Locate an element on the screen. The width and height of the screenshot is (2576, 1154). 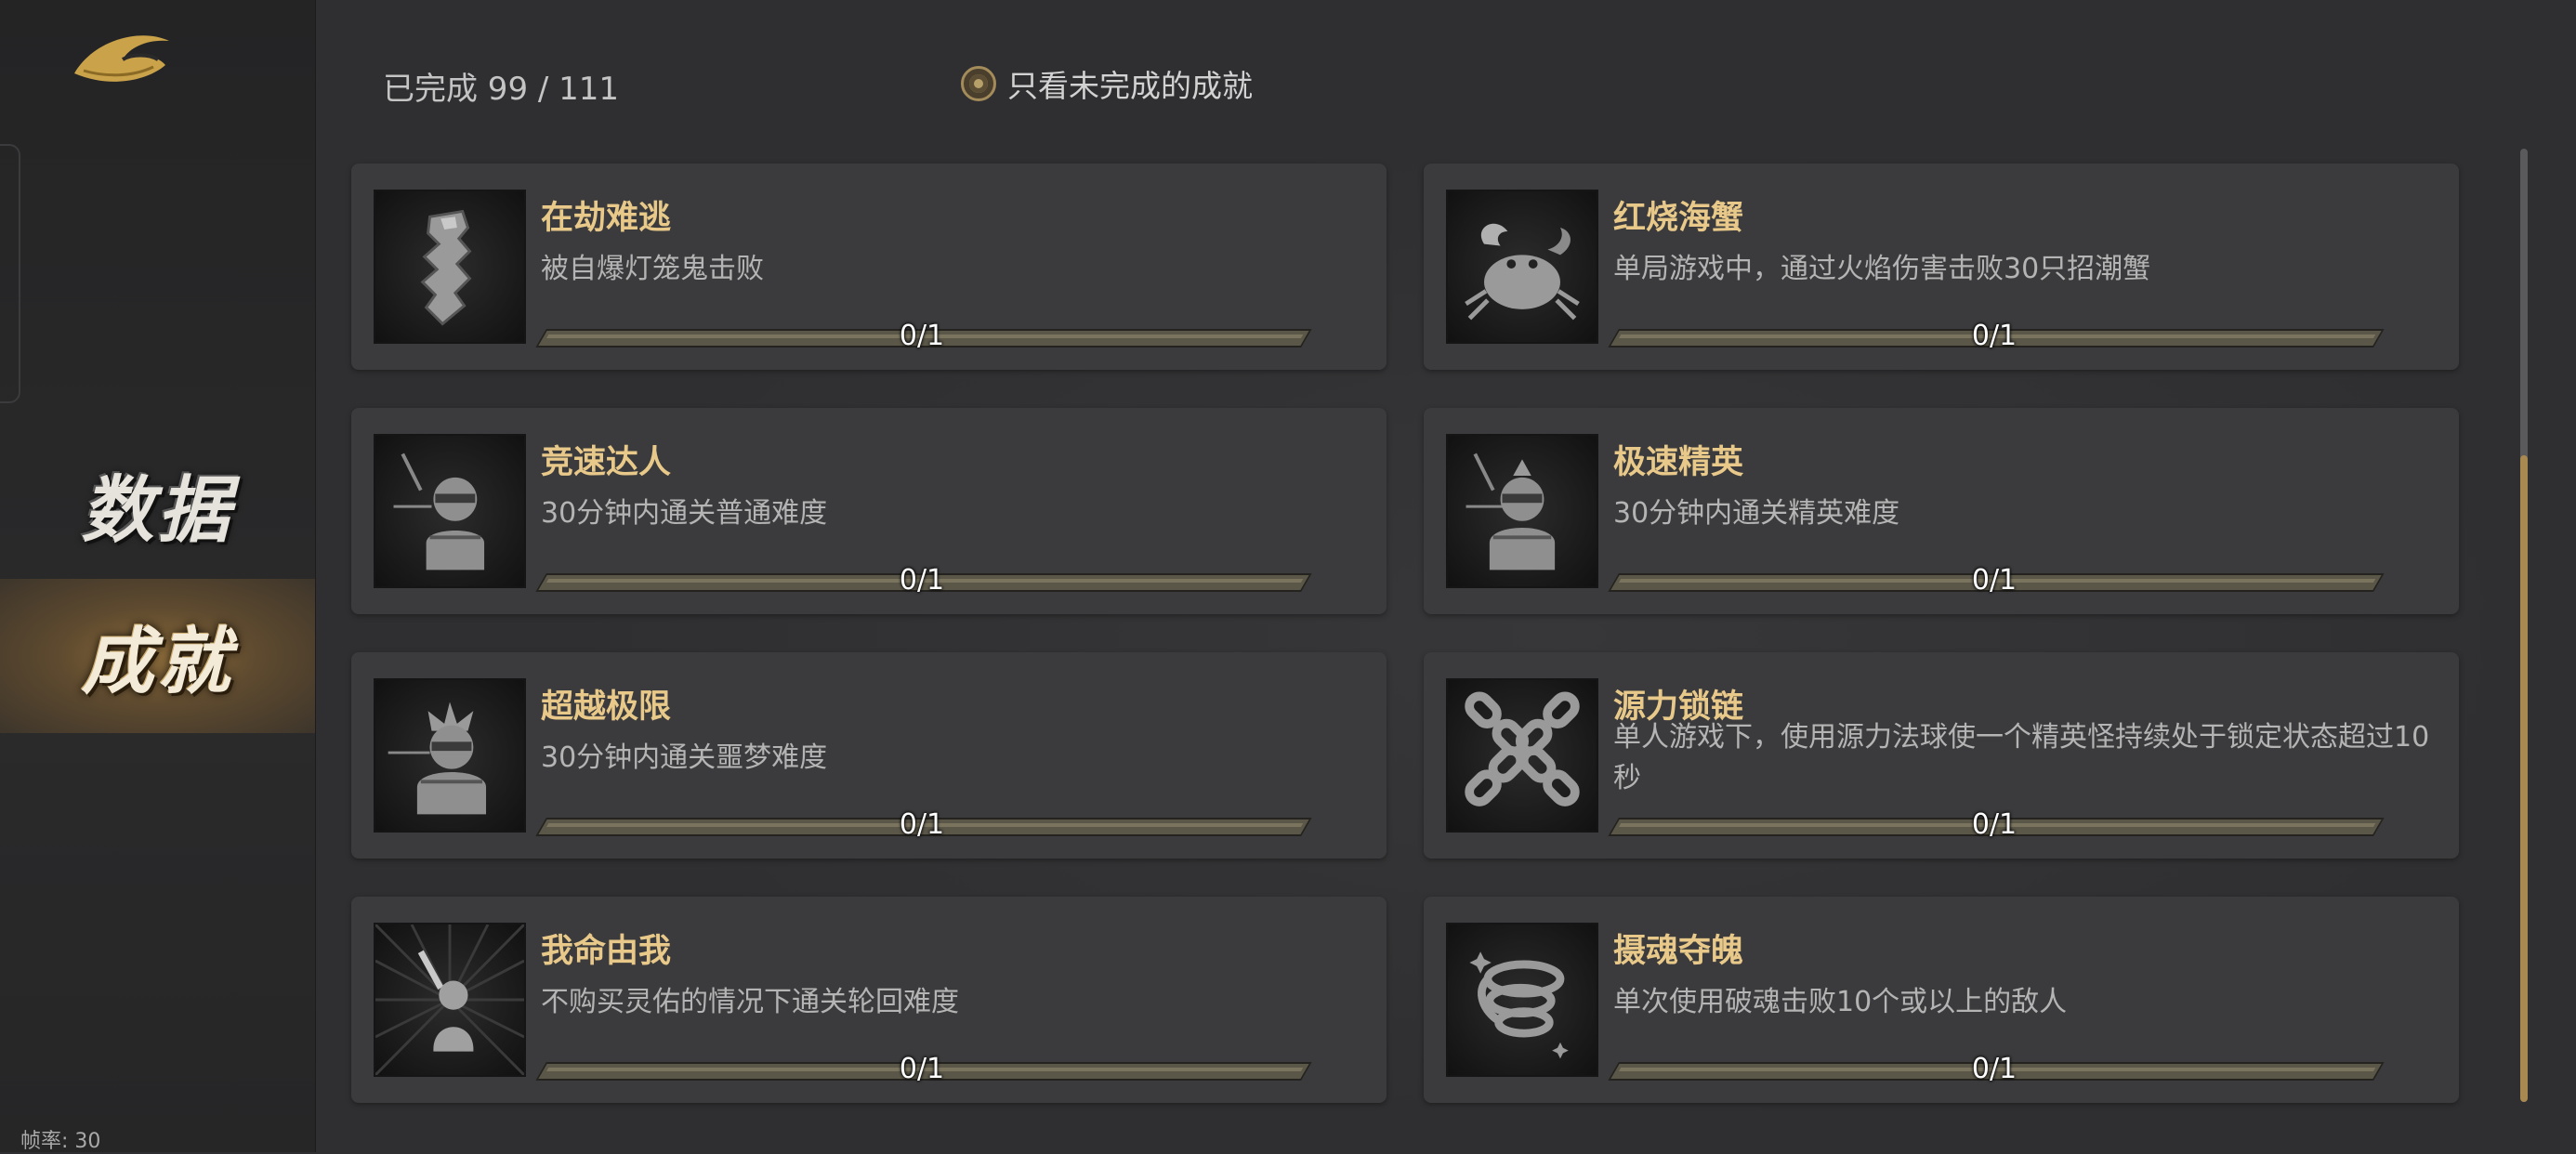
achievement-title: 在劫难逃 is located at coordinates (606, 218).